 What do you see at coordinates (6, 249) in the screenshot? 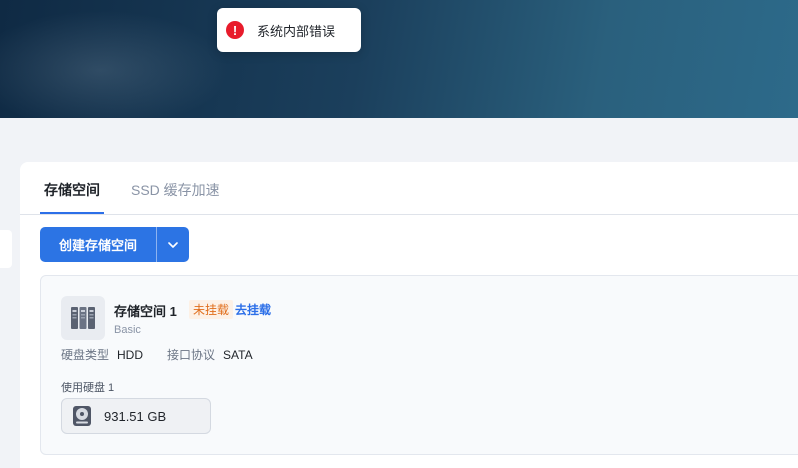
I see `side-panel-edge` at bounding box center [6, 249].